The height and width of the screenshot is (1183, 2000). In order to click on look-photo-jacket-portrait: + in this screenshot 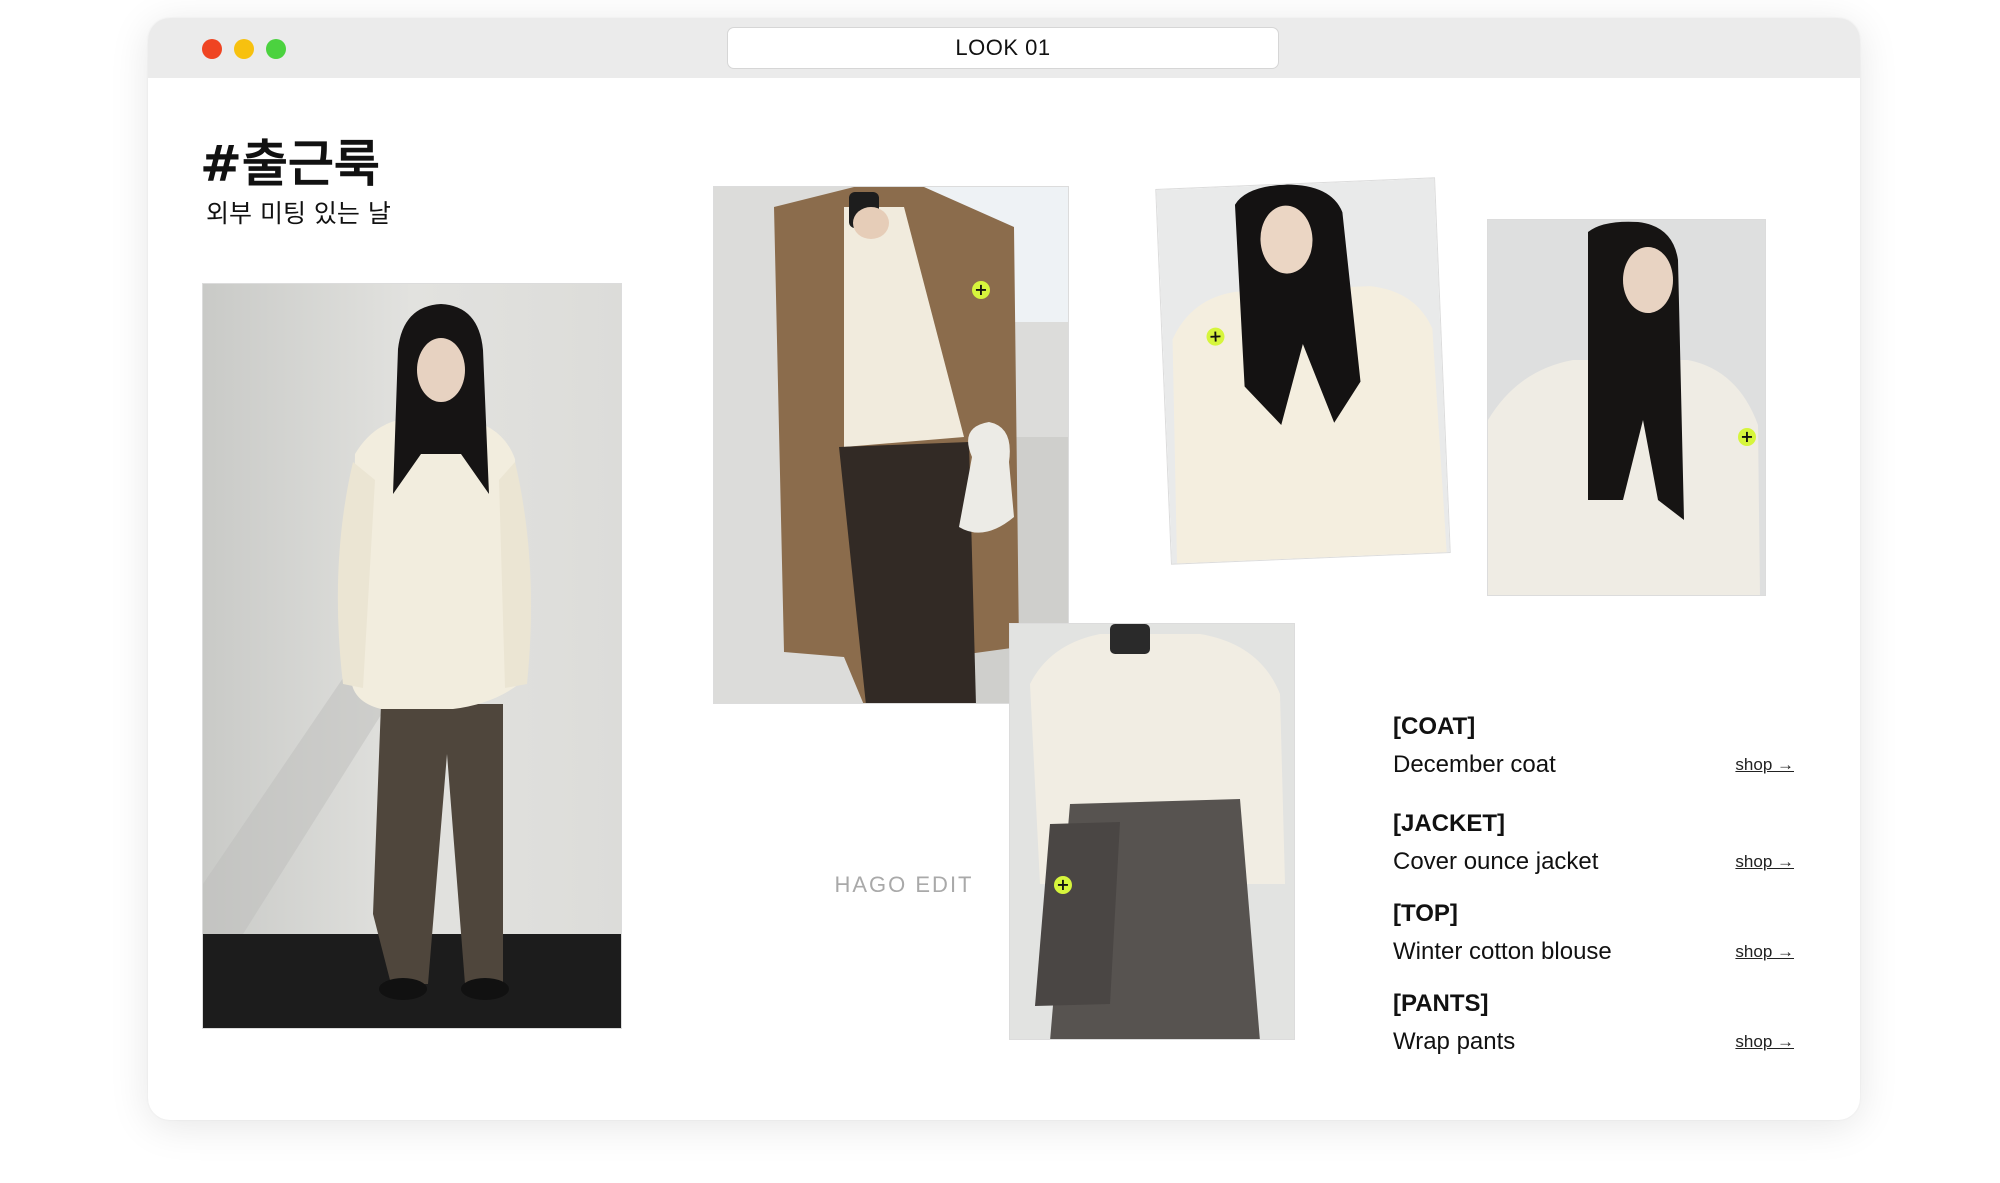, I will do `click(1626, 407)`.